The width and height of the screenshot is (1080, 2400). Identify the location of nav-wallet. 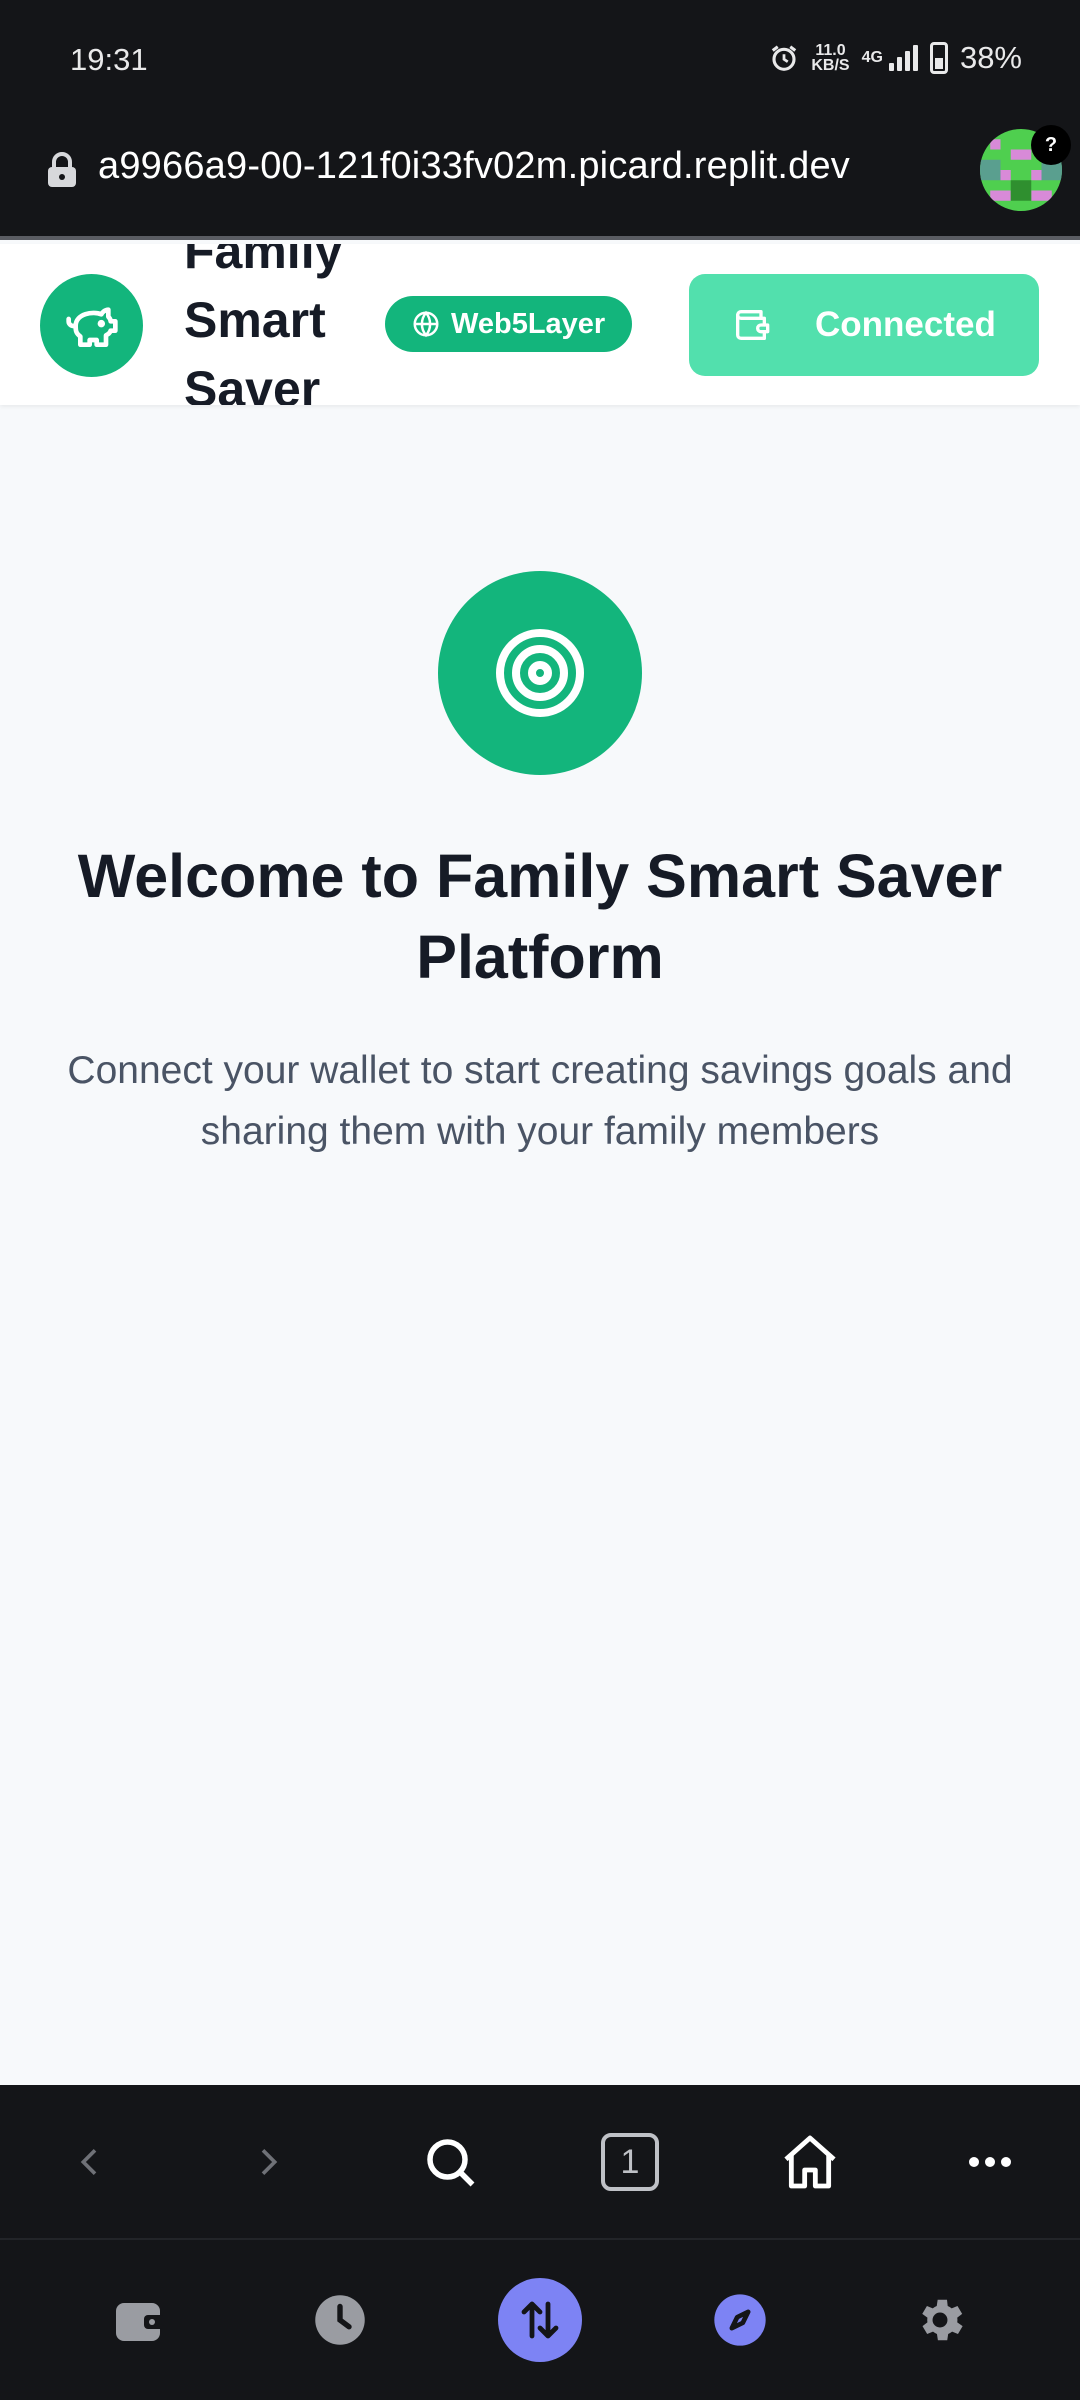
(140, 2320).